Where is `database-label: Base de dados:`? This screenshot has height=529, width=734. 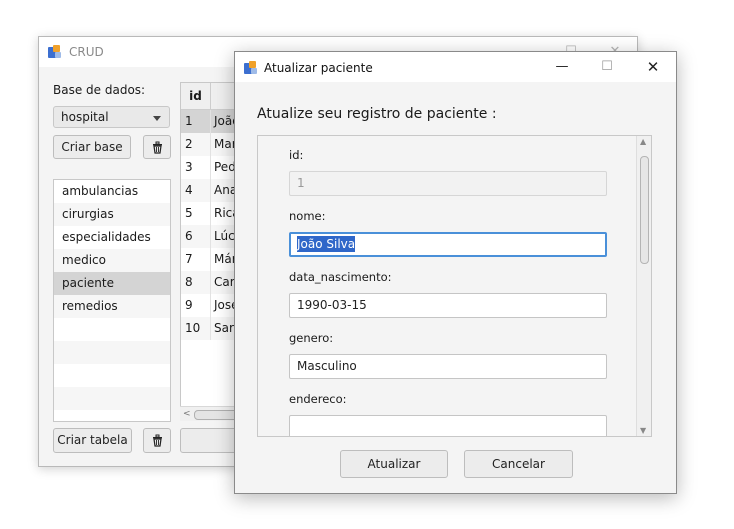 database-label: Base de dados: is located at coordinates (99, 90).